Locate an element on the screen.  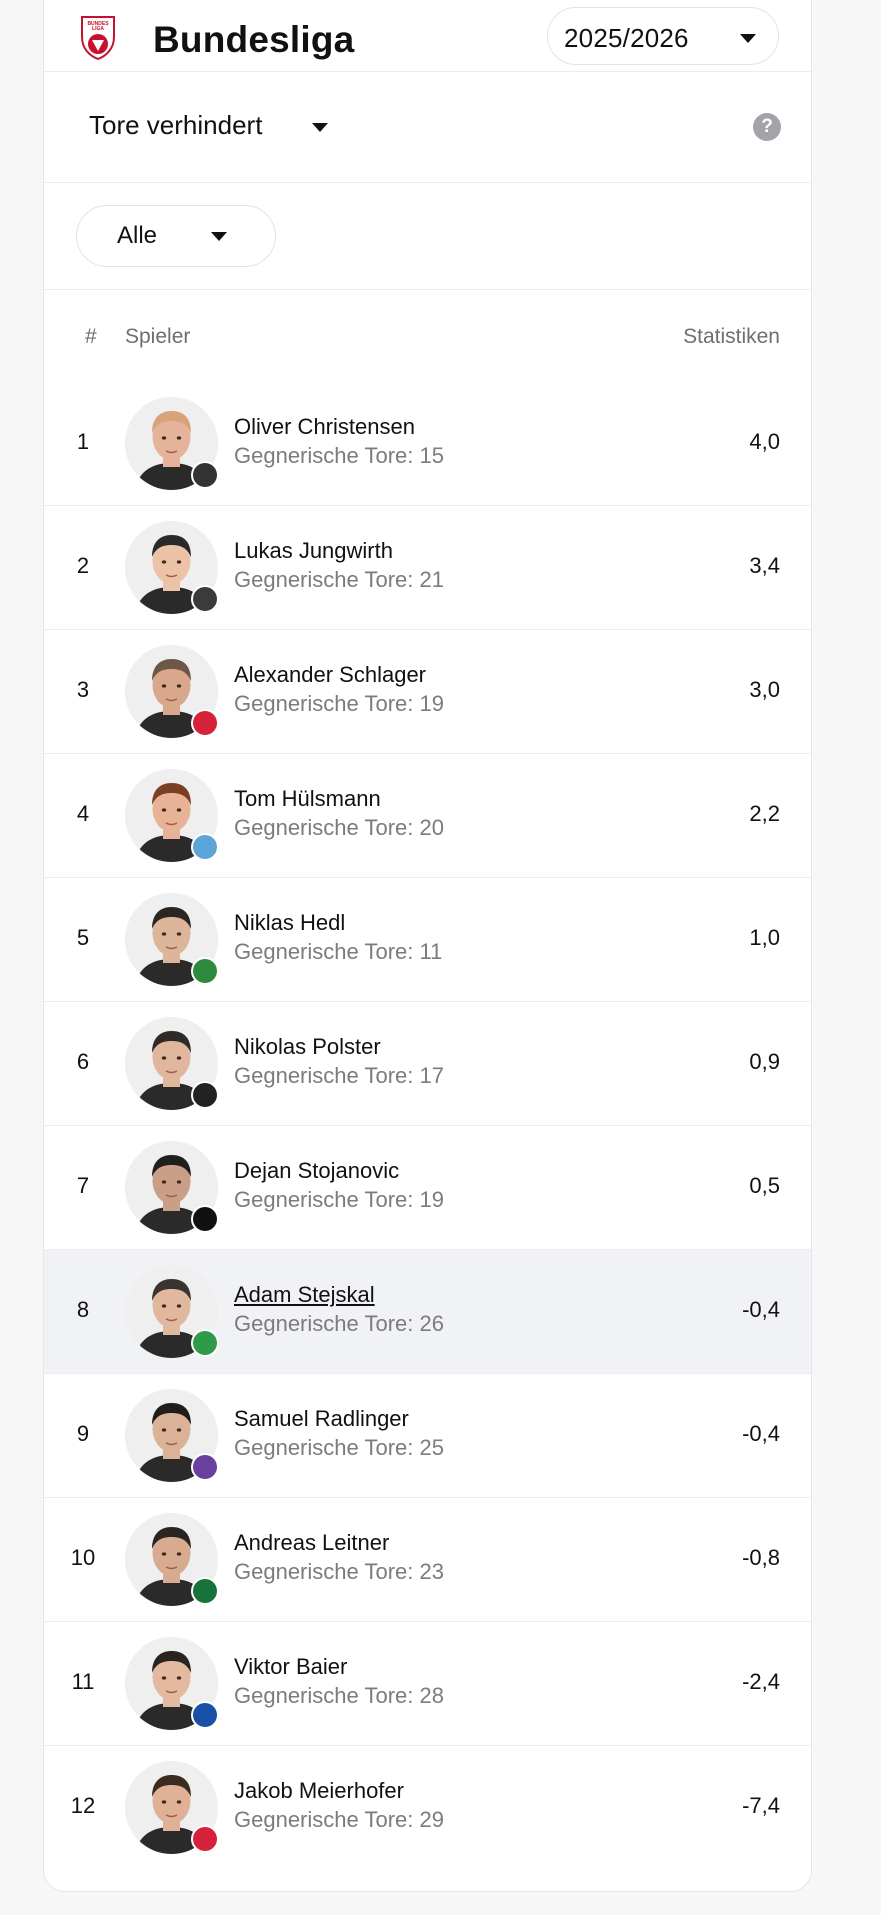
player-rank: 6 is located at coordinates (83, 1061).